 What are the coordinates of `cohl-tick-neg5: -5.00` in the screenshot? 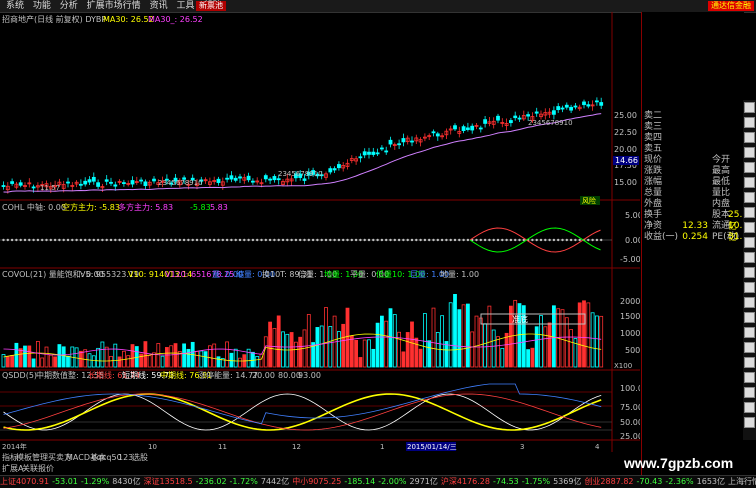 It's located at (630, 259).